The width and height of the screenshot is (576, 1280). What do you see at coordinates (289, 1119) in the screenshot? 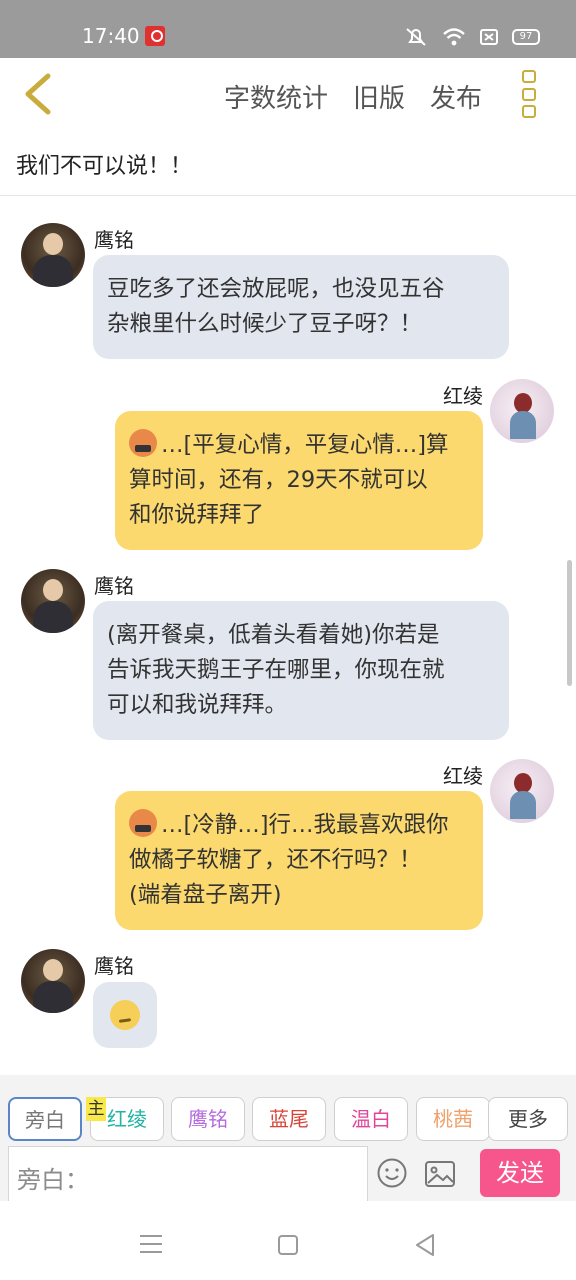
I see `role-lanwei: 蓝尾` at bounding box center [289, 1119].